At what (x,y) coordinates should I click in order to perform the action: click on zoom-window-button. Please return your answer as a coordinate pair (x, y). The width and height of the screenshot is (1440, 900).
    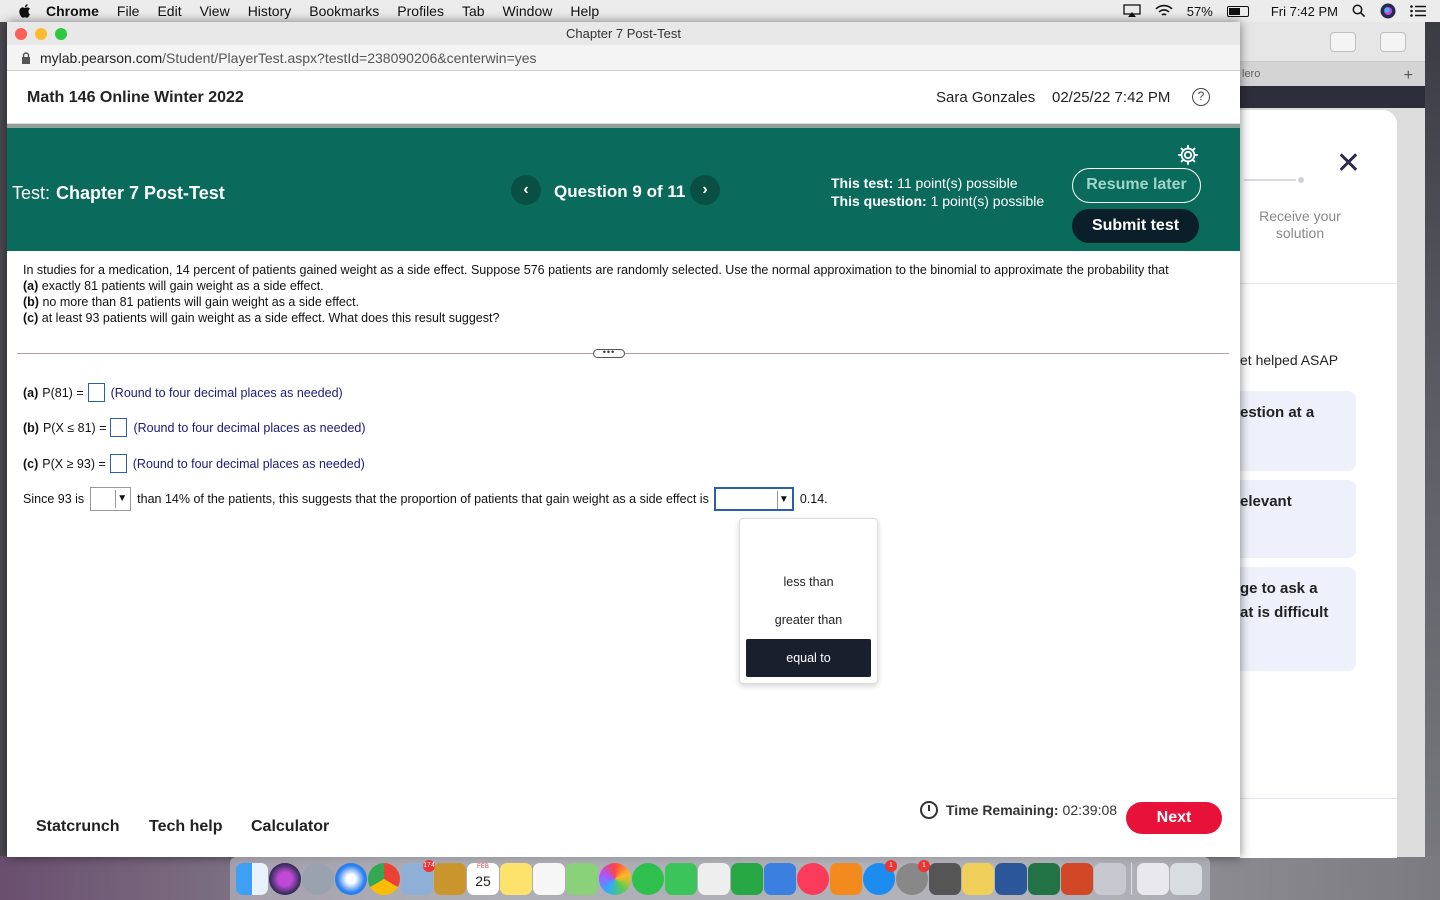
    Looking at the image, I should click on (61, 34).